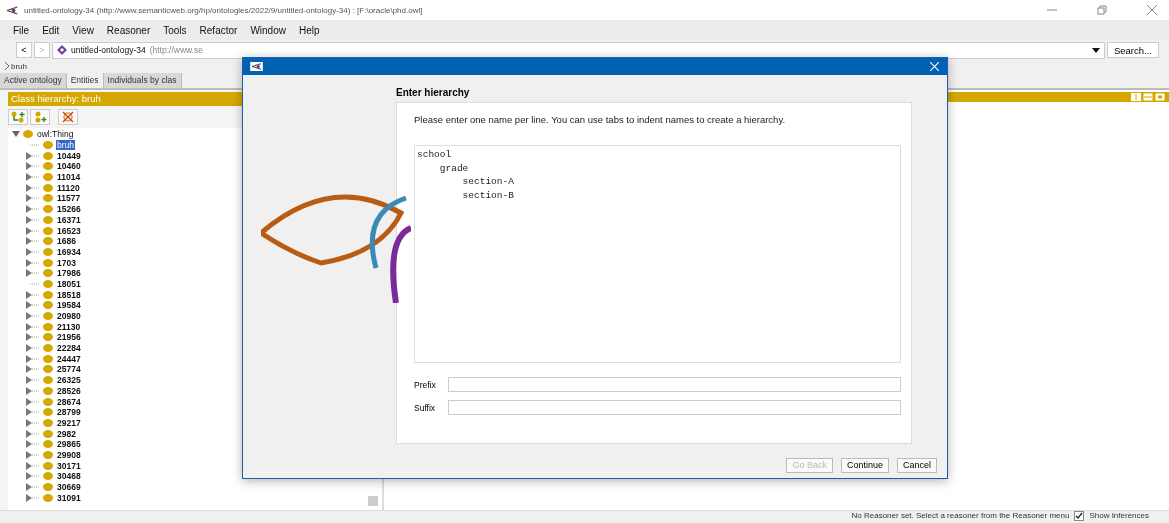  I want to click on tree-item: 21956, so click(69, 337).